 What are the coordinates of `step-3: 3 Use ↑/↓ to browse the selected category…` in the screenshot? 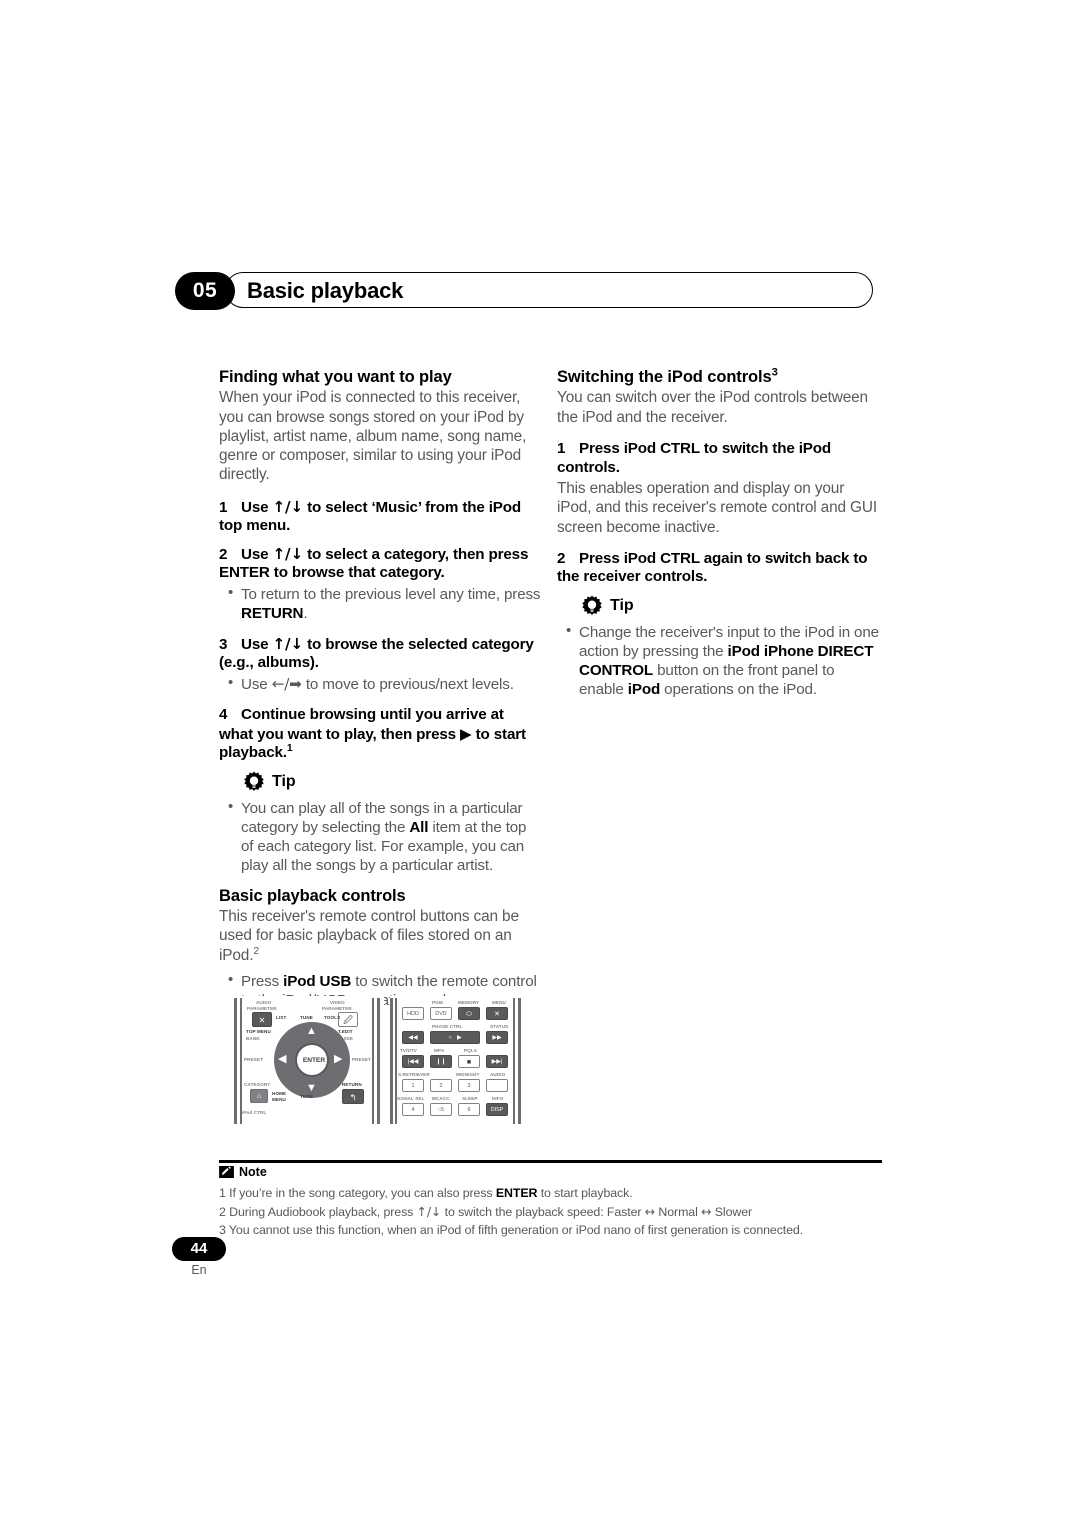 It's located at (376, 653).